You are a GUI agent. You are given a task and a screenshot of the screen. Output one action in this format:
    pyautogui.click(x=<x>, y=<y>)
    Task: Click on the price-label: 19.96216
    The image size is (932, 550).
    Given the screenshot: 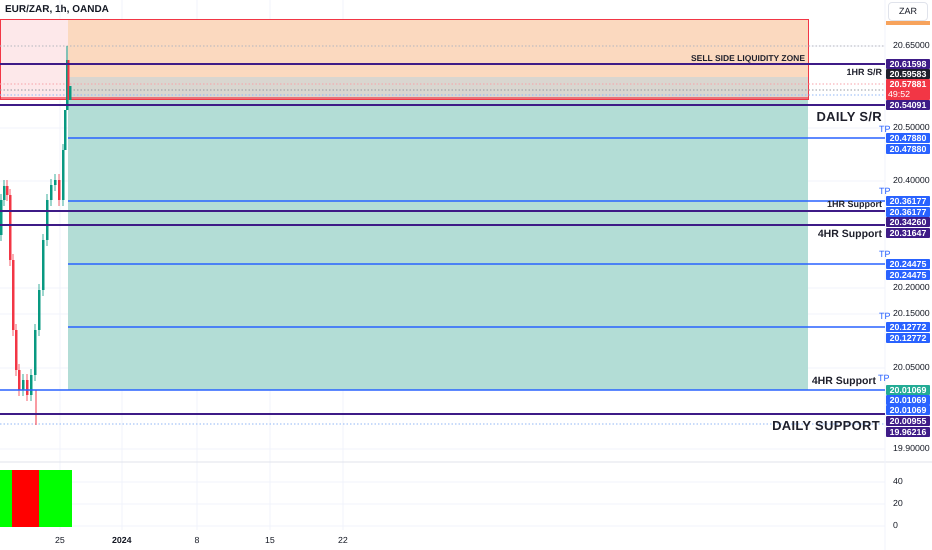 What is the action you would take?
    pyautogui.click(x=908, y=432)
    